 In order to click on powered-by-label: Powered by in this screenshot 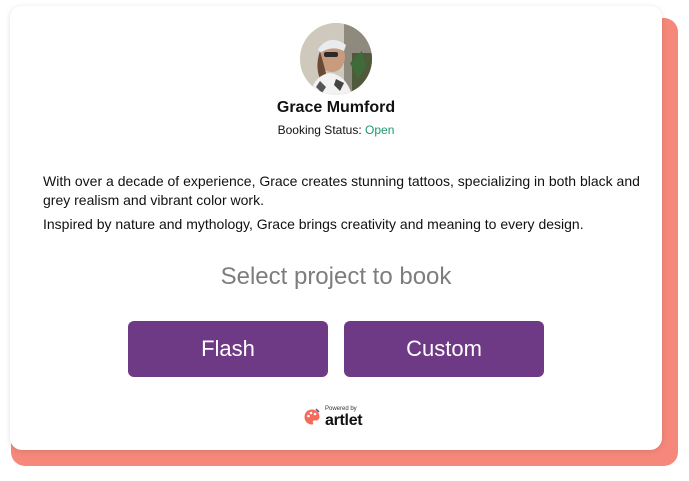, I will do `click(341, 408)`.